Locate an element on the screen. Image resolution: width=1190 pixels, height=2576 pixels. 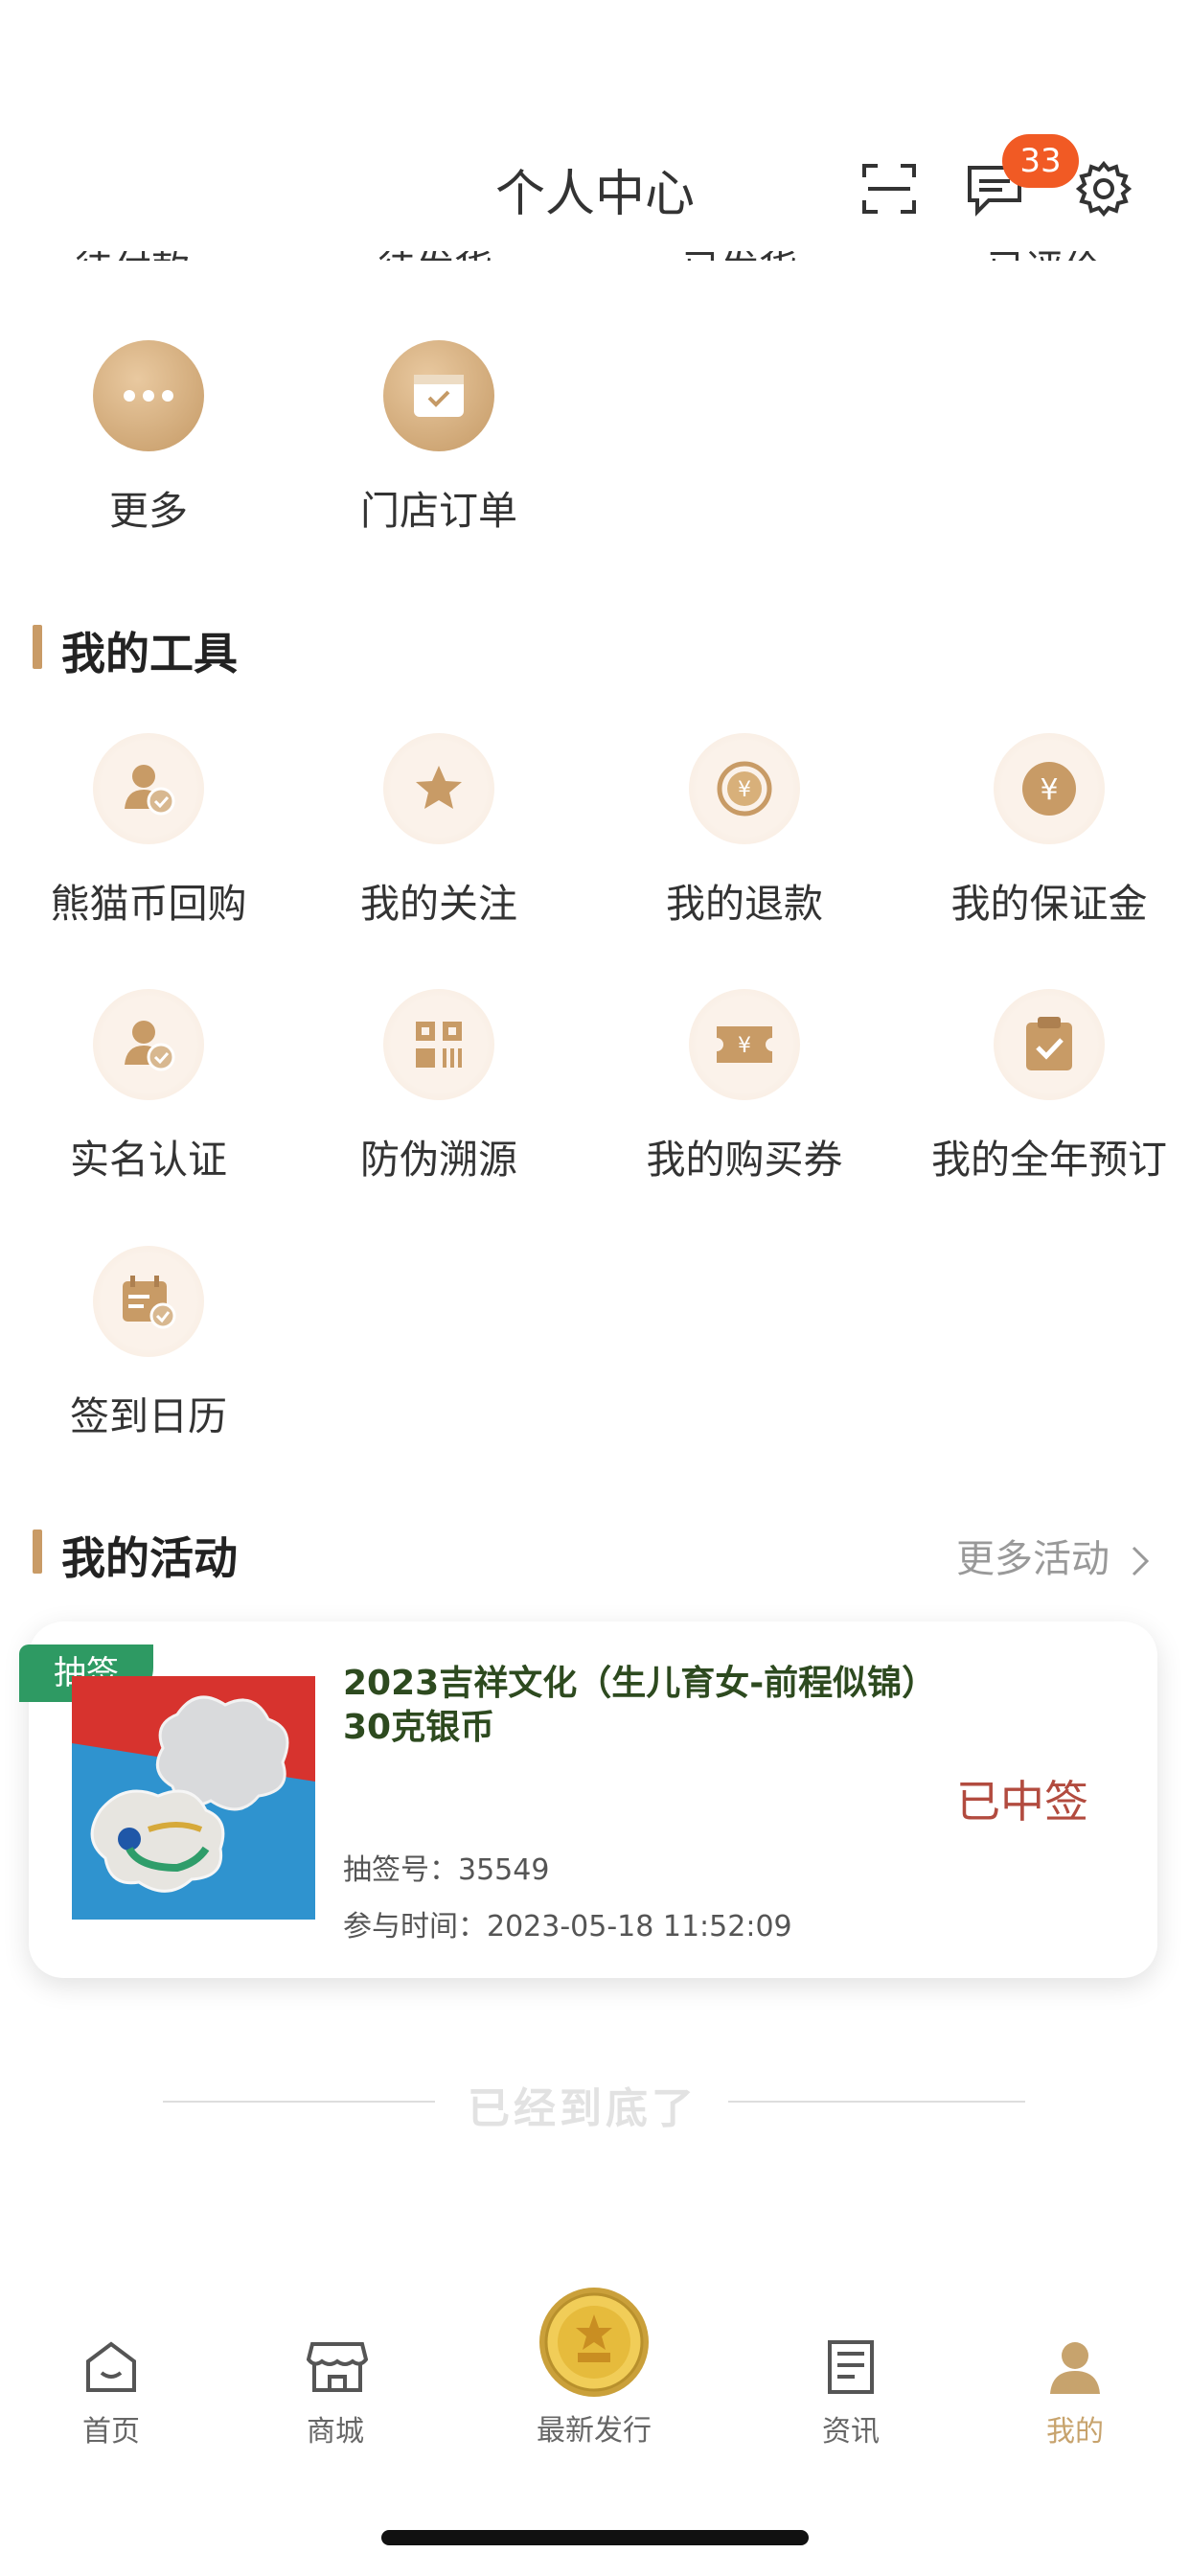
calendar-check-icon is located at coordinates (148, 1301).